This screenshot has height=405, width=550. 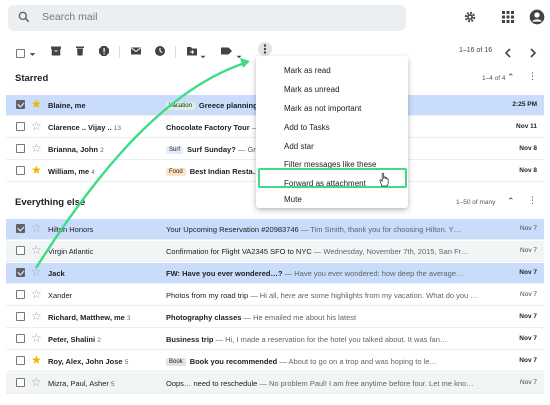 I want to click on select-all-checkbox, so click(x=20, y=54).